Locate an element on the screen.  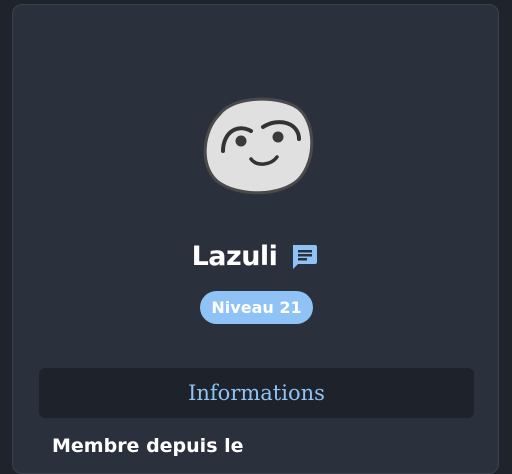
name-row: Lazuli is located at coordinates (255, 256).